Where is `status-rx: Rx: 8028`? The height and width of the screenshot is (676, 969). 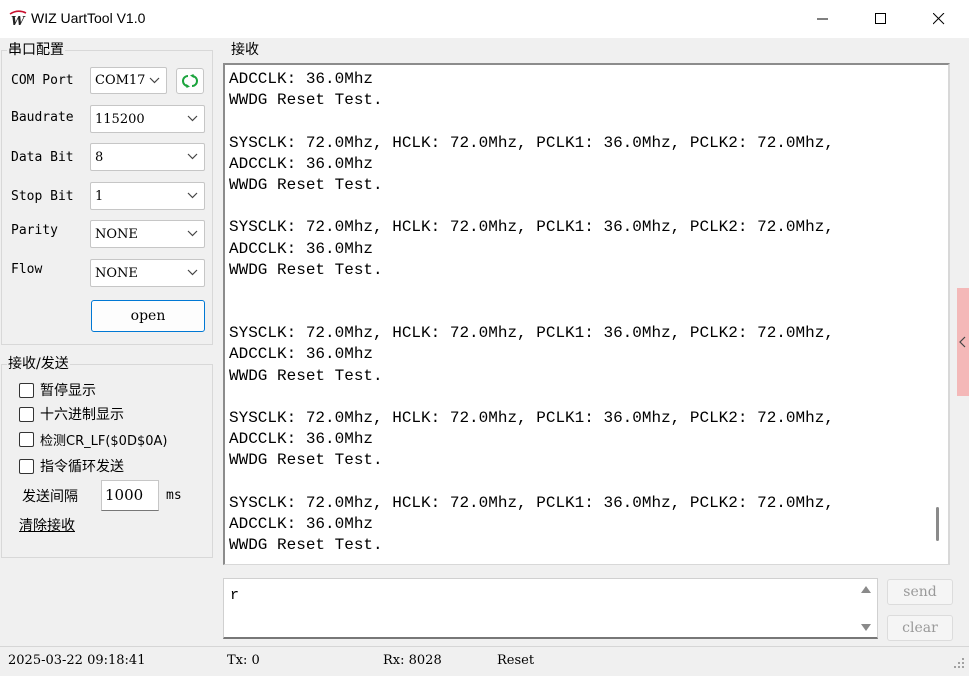
status-rx: Rx: 8028 is located at coordinates (412, 660).